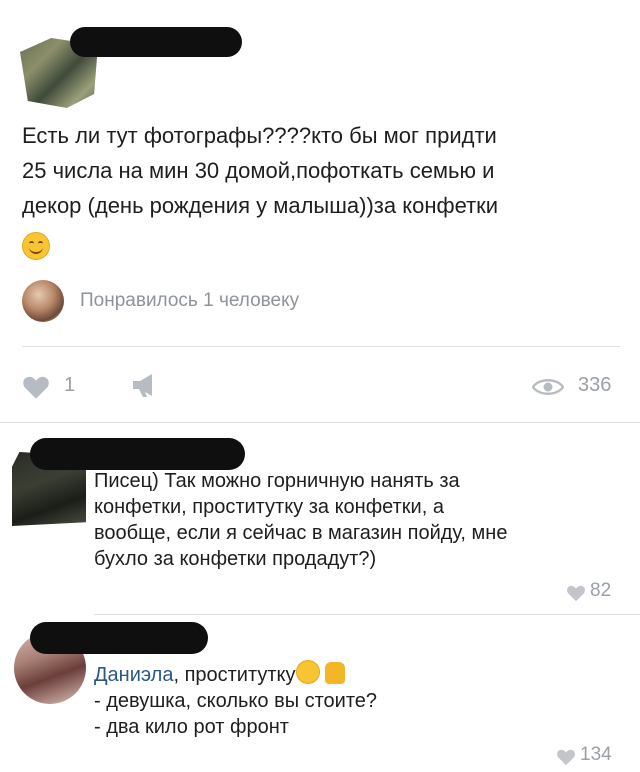 The width and height of the screenshot is (640, 772). I want to click on comment-like-count: 134, so click(596, 754).